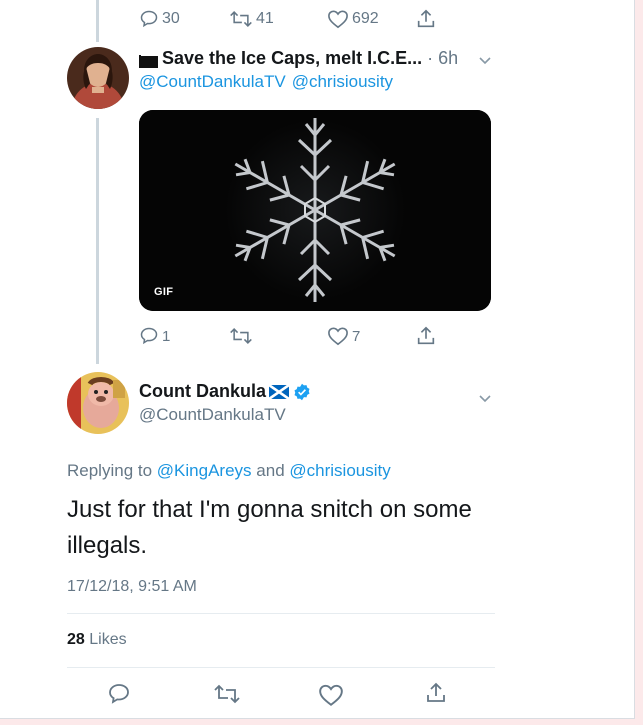 This screenshot has width=643, height=725. Describe the element at coordinates (365, 18) in the screenshot. I see `like-count: 692` at that location.